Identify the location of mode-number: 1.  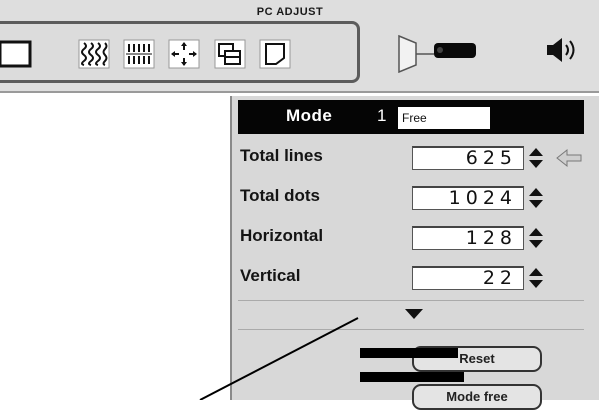
(382, 115).